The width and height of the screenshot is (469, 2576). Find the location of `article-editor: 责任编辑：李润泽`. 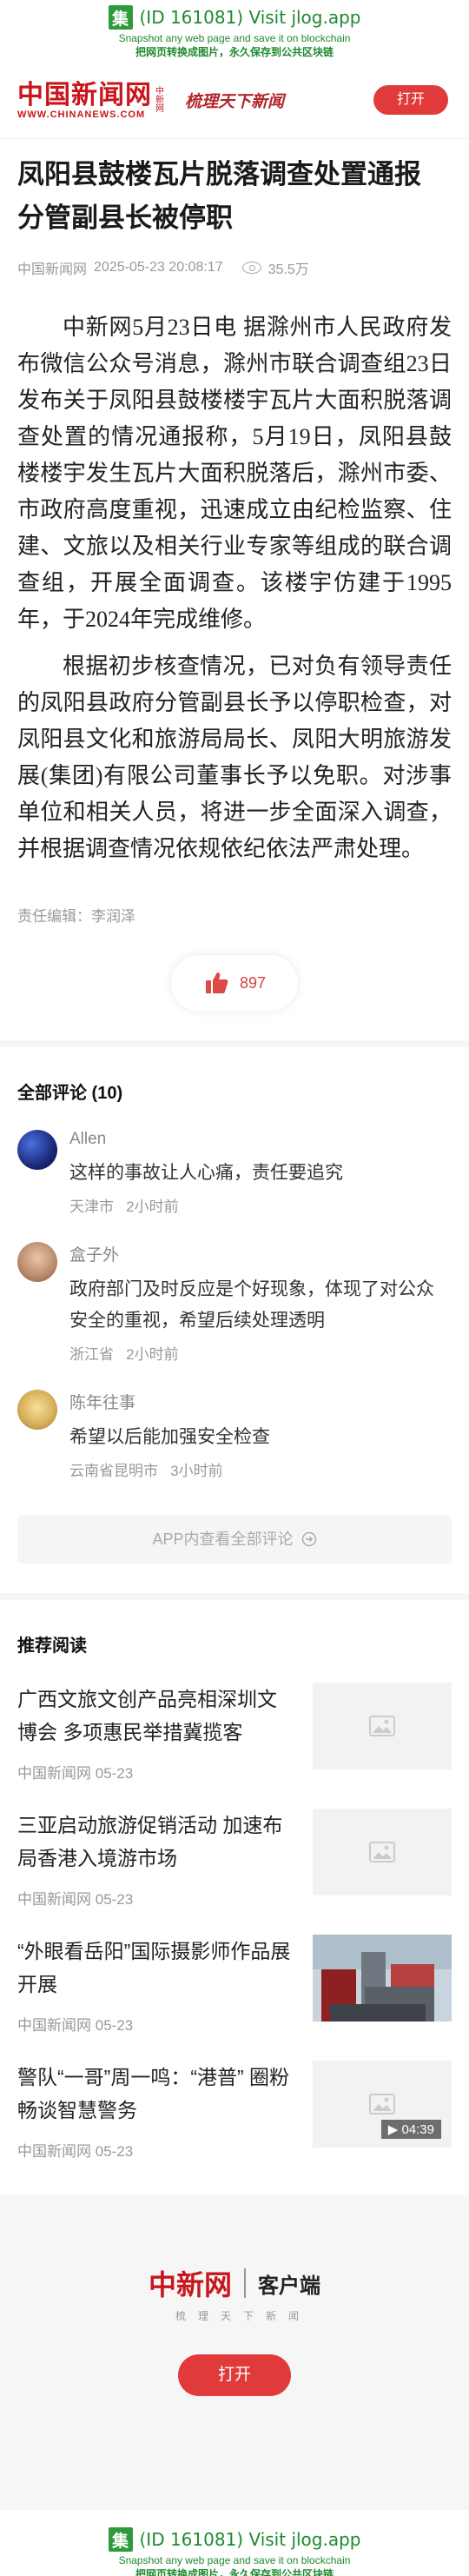

article-editor: 责任编辑：李润泽 is located at coordinates (76, 916).